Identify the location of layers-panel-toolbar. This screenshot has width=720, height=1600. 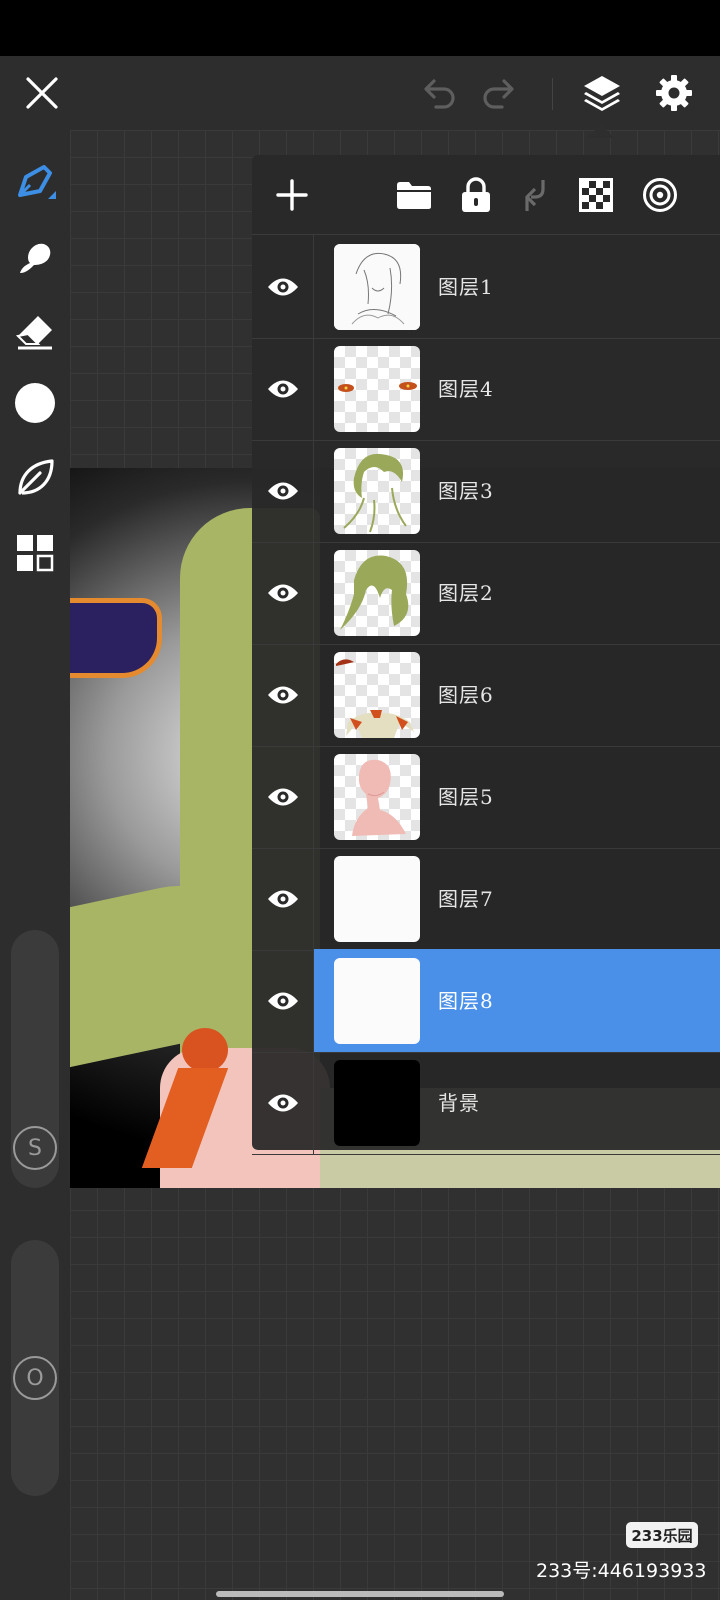
(486, 195).